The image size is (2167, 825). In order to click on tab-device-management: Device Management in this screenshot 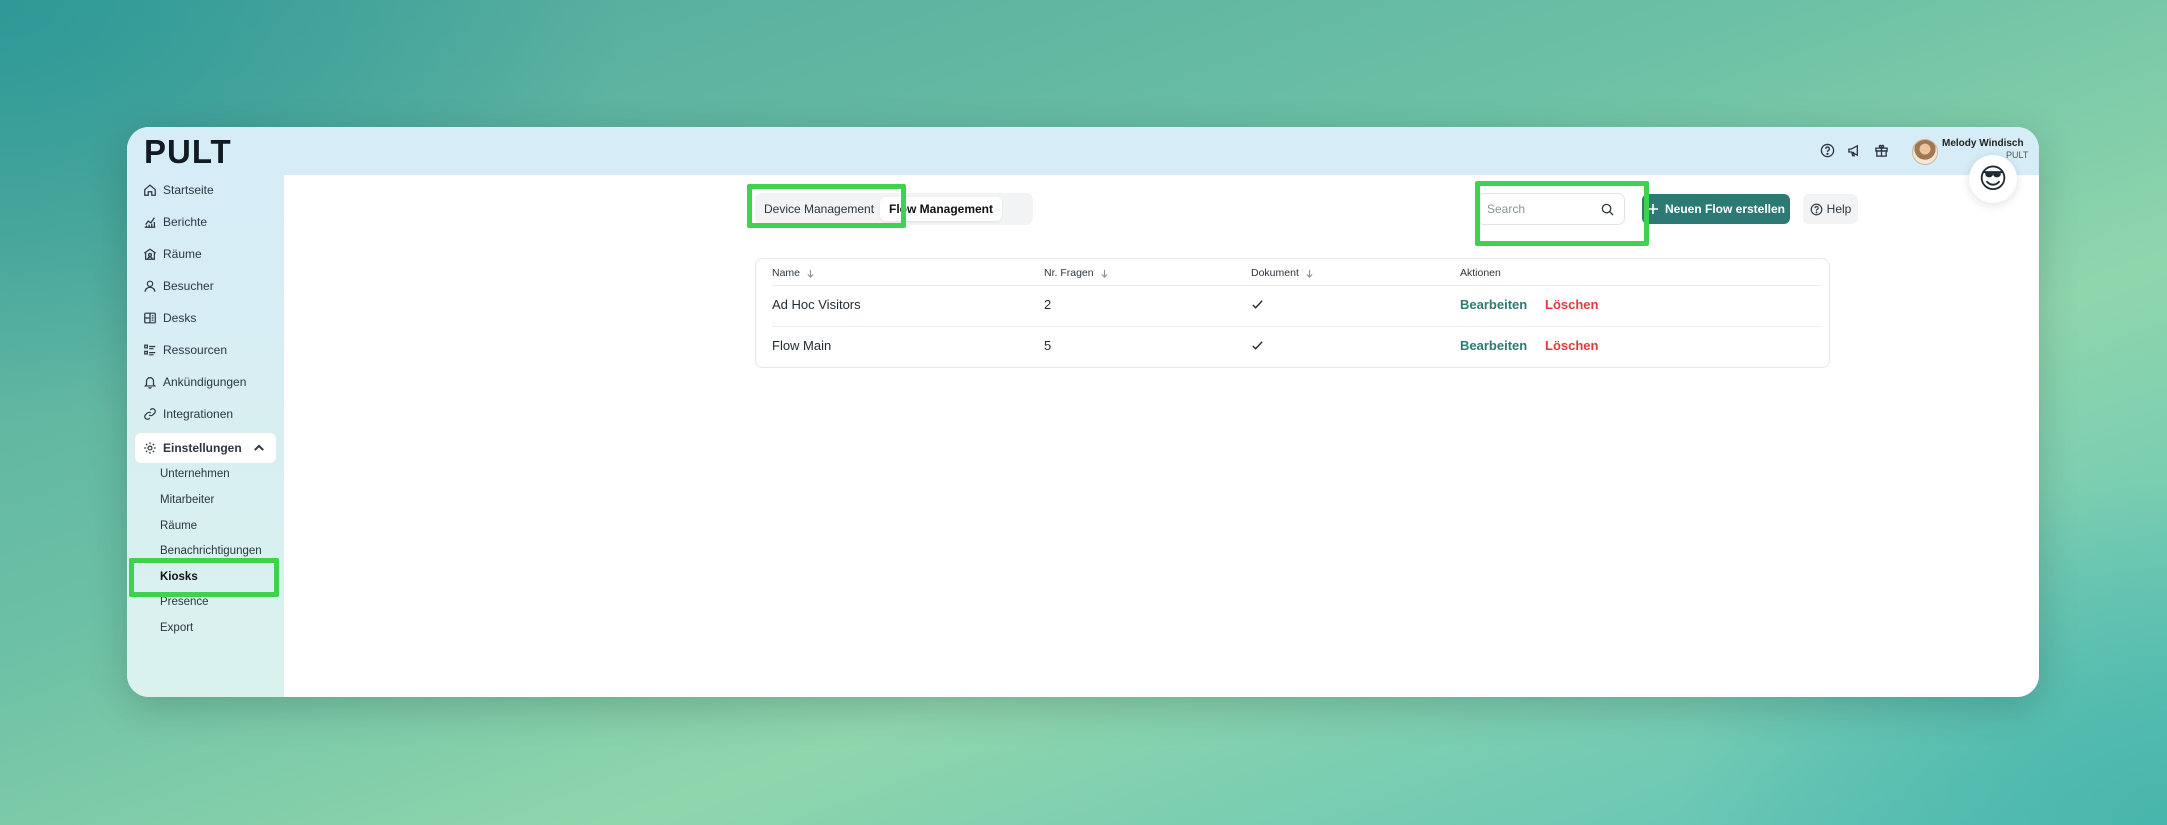, I will do `click(819, 209)`.